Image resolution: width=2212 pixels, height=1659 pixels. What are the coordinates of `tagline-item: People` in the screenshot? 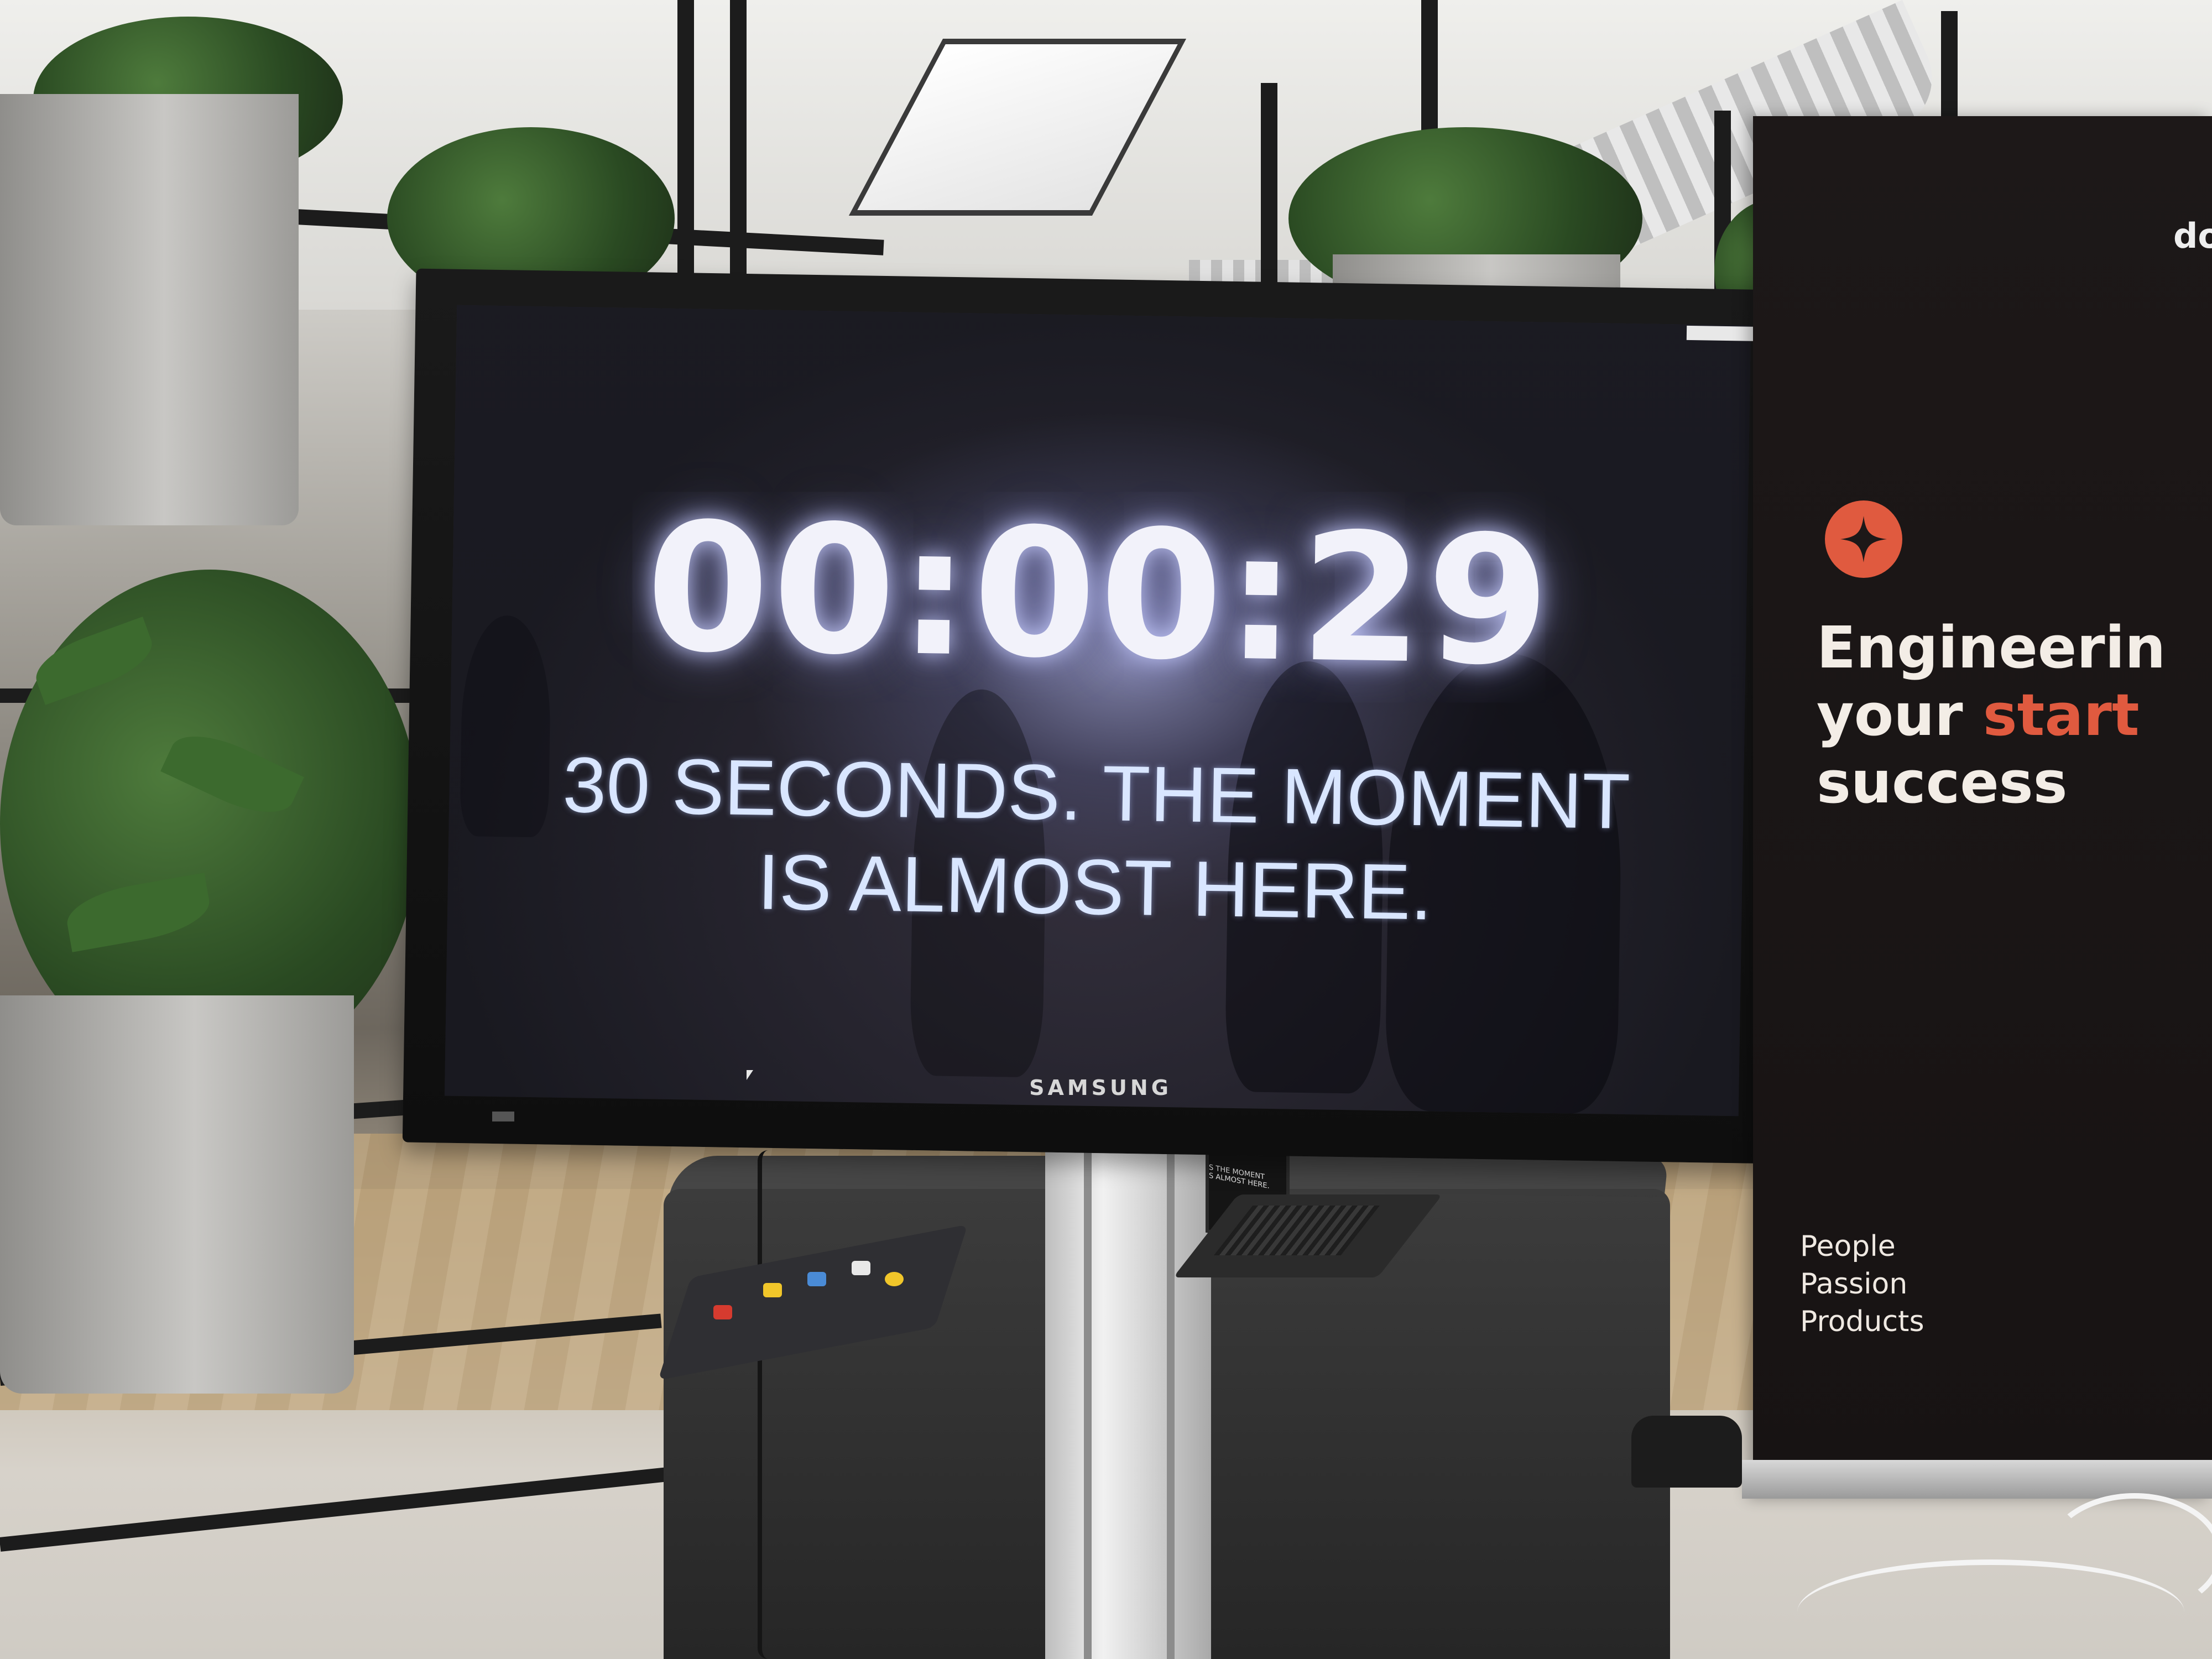 It's located at (1848, 1246).